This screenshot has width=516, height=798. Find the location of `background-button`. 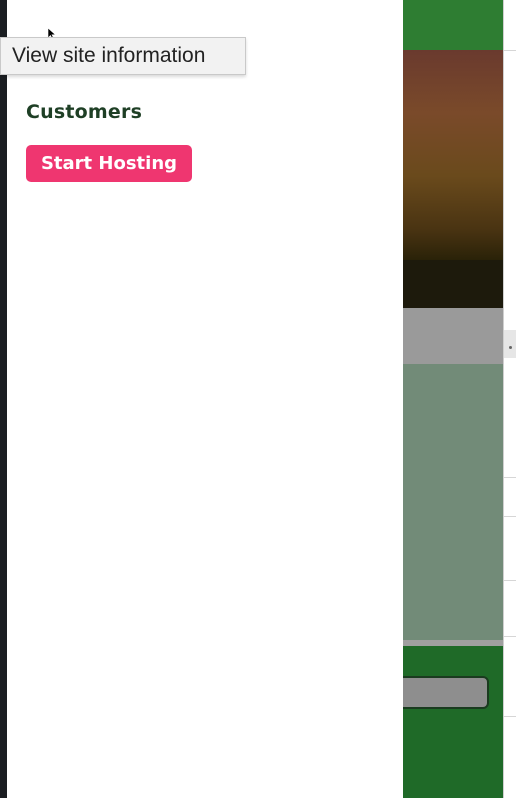

background-button is located at coordinates (446, 692).